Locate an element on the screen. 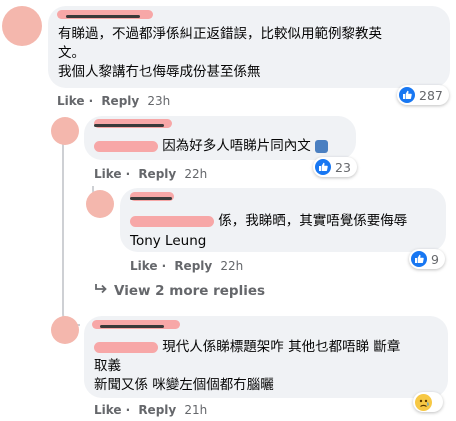 Image resolution: width=456 pixels, height=421 pixels. reaction-count-value: 9 is located at coordinates (435, 259).